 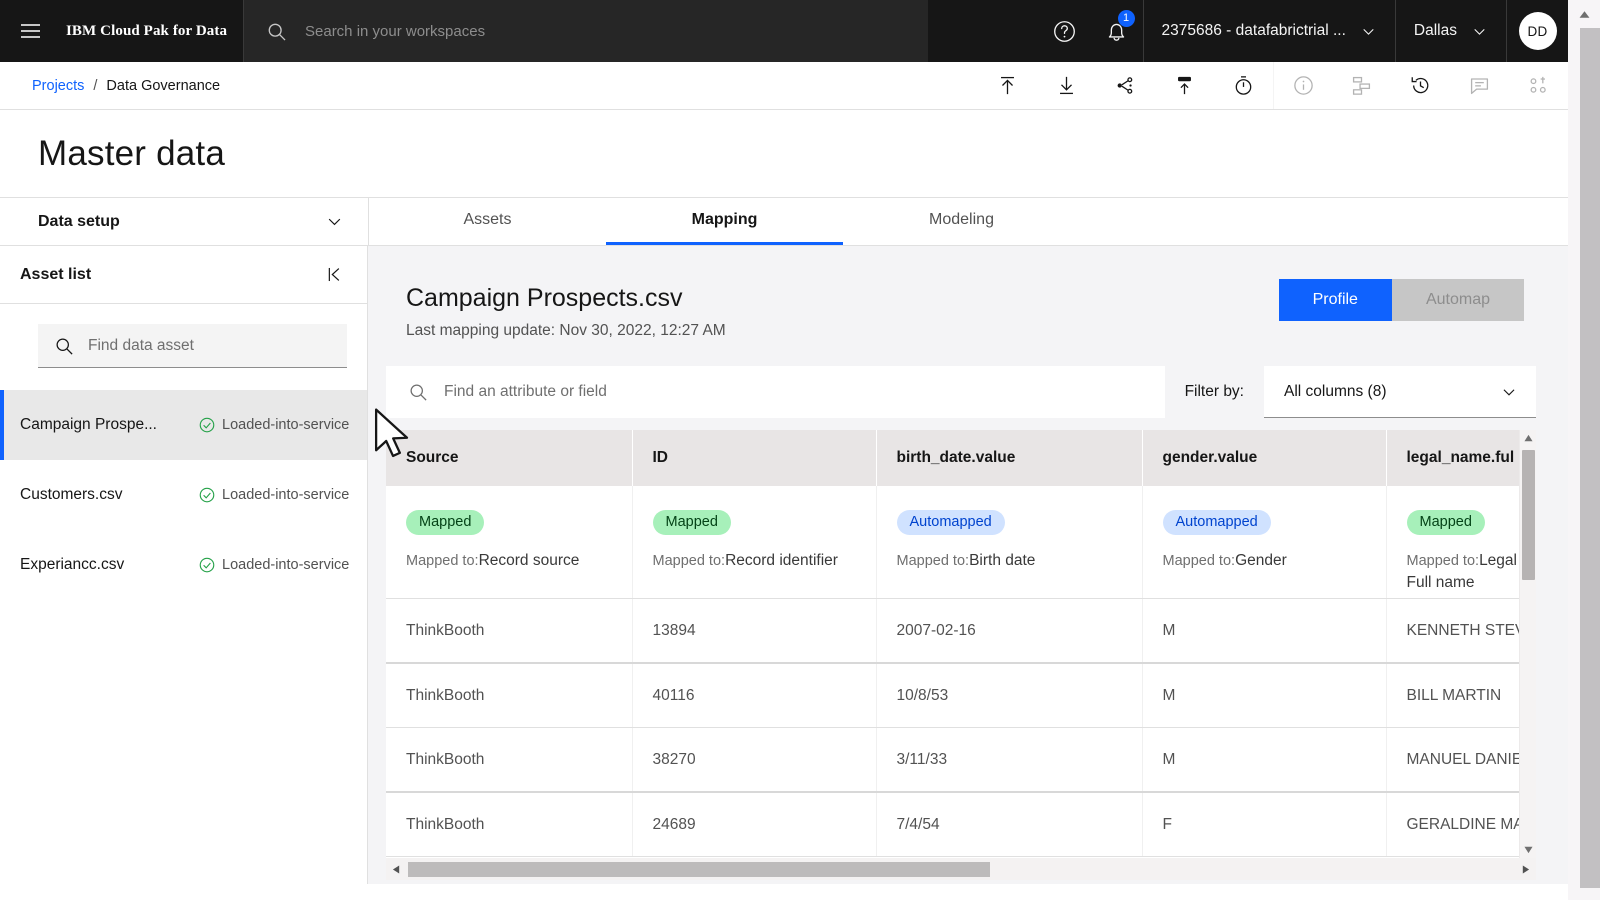 I want to click on mapping-cell-legal-name: Mapped Mapped to:Legal Full name, so click(x=1457, y=542).